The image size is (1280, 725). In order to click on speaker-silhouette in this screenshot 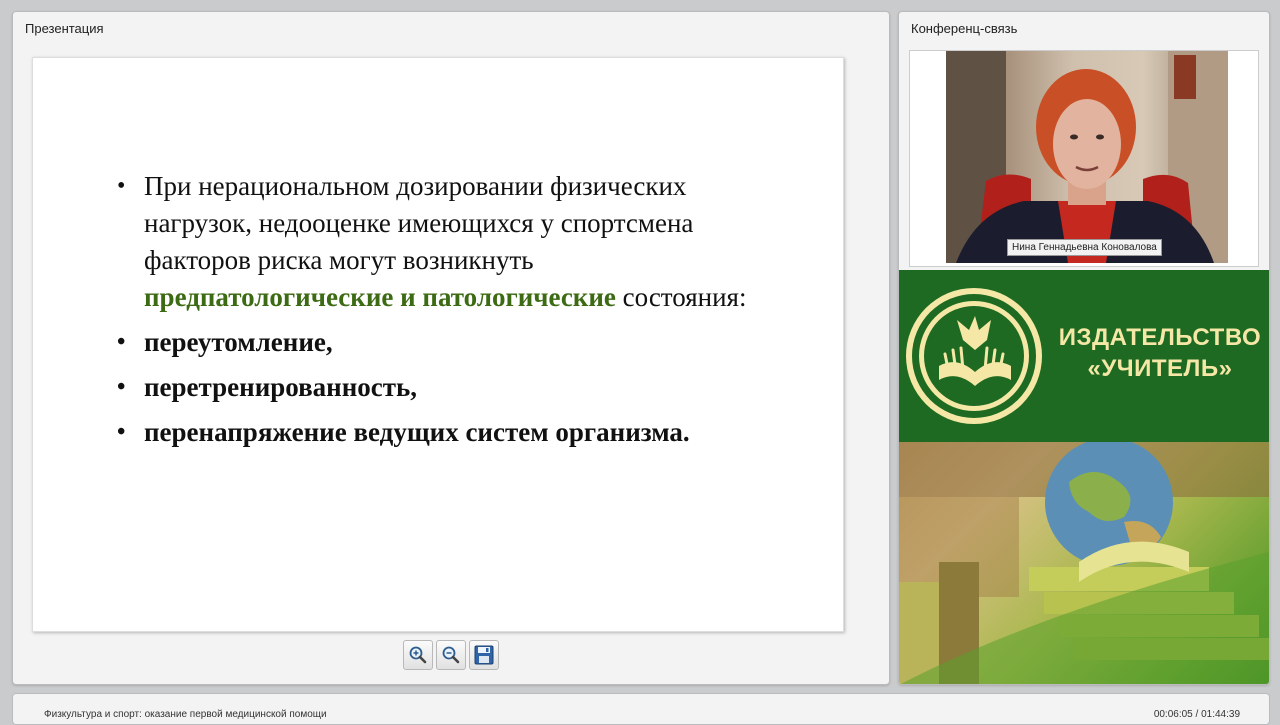, I will do `click(1087, 157)`.